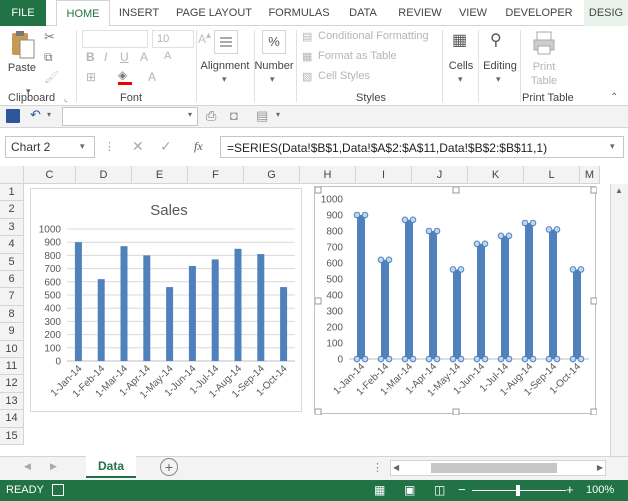 The height and width of the screenshot is (501, 628). Describe the element at coordinates (363, 13) in the screenshot. I see `tab-data: DATA` at that location.